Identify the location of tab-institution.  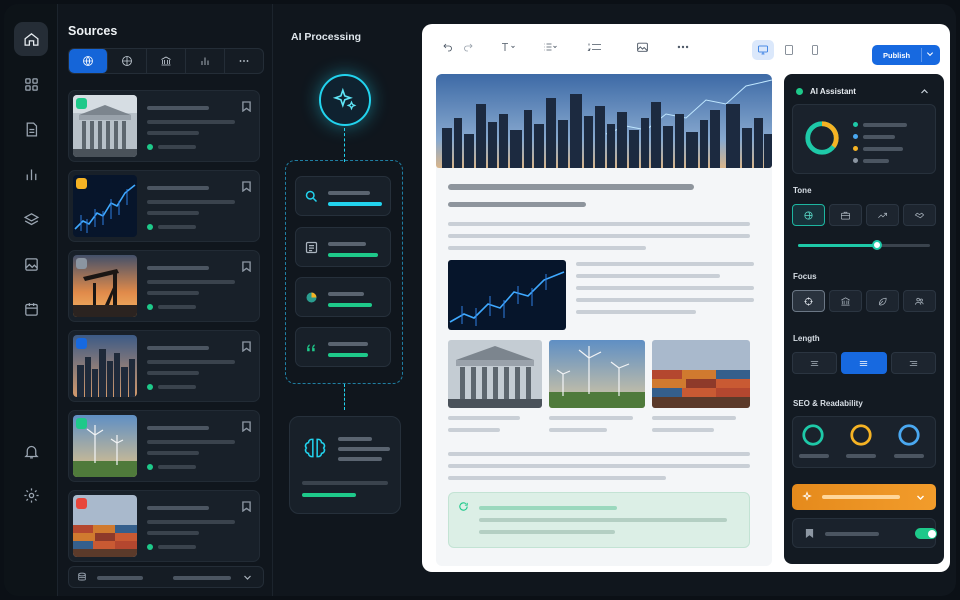
(166, 61).